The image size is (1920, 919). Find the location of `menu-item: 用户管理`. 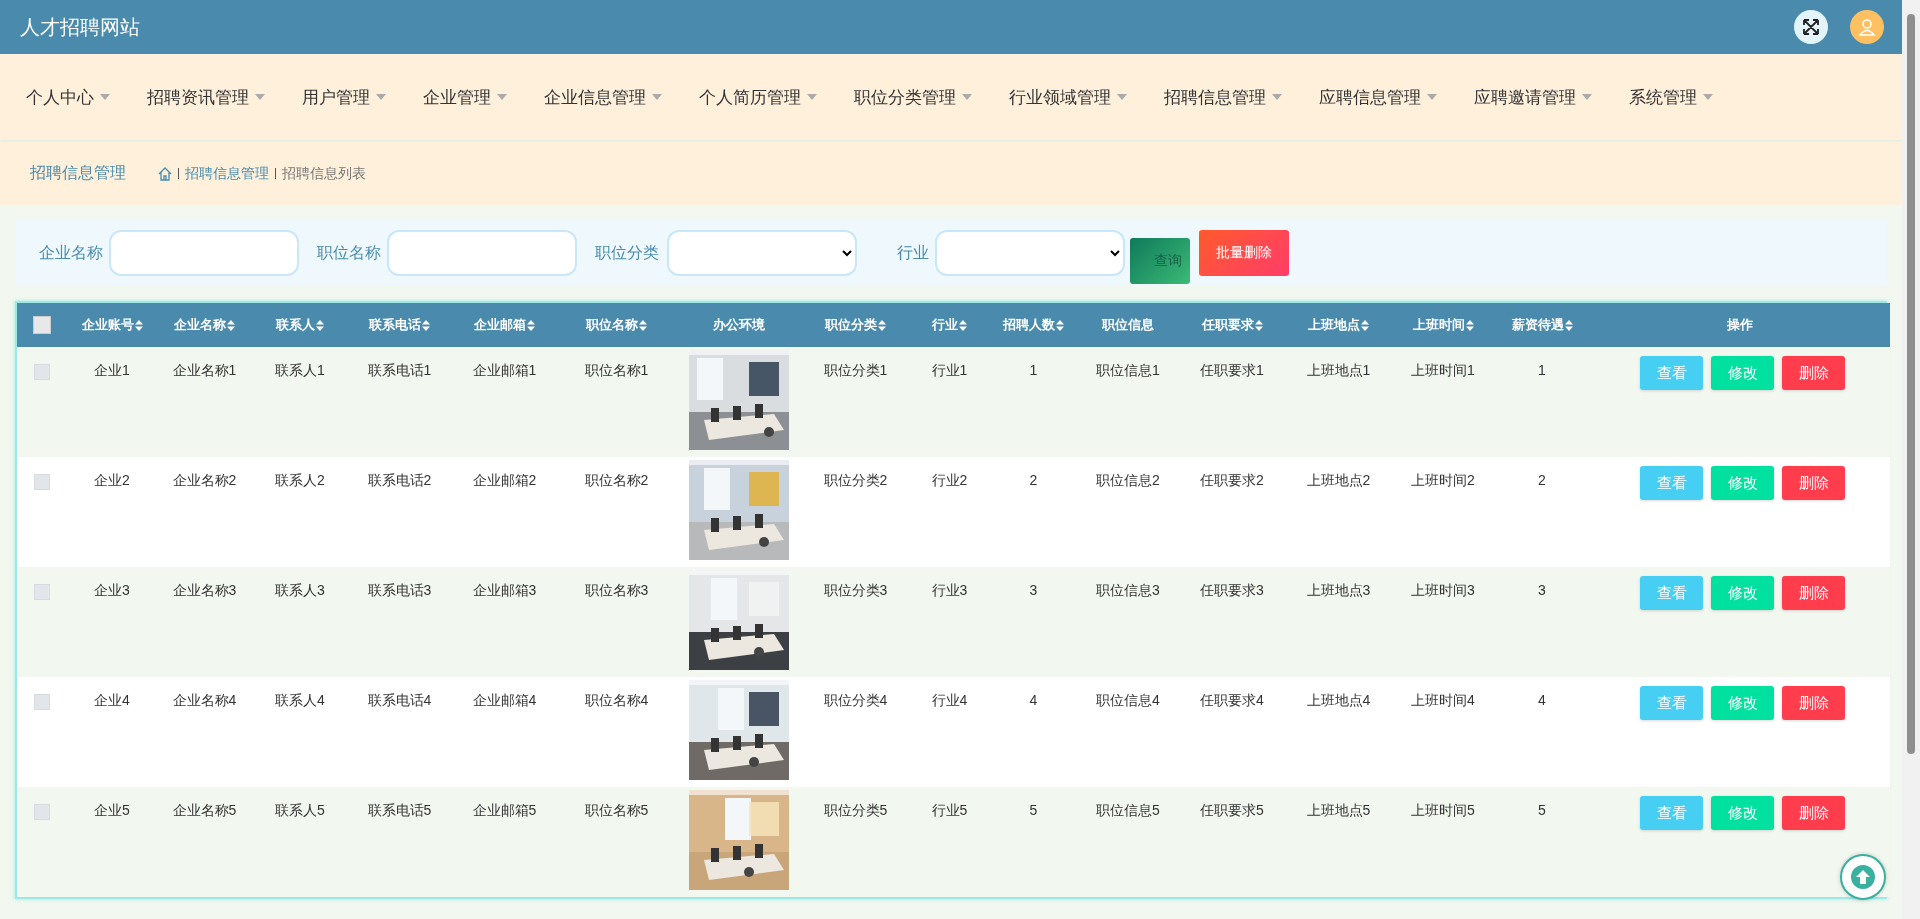

menu-item: 用户管理 is located at coordinates (344, 97).